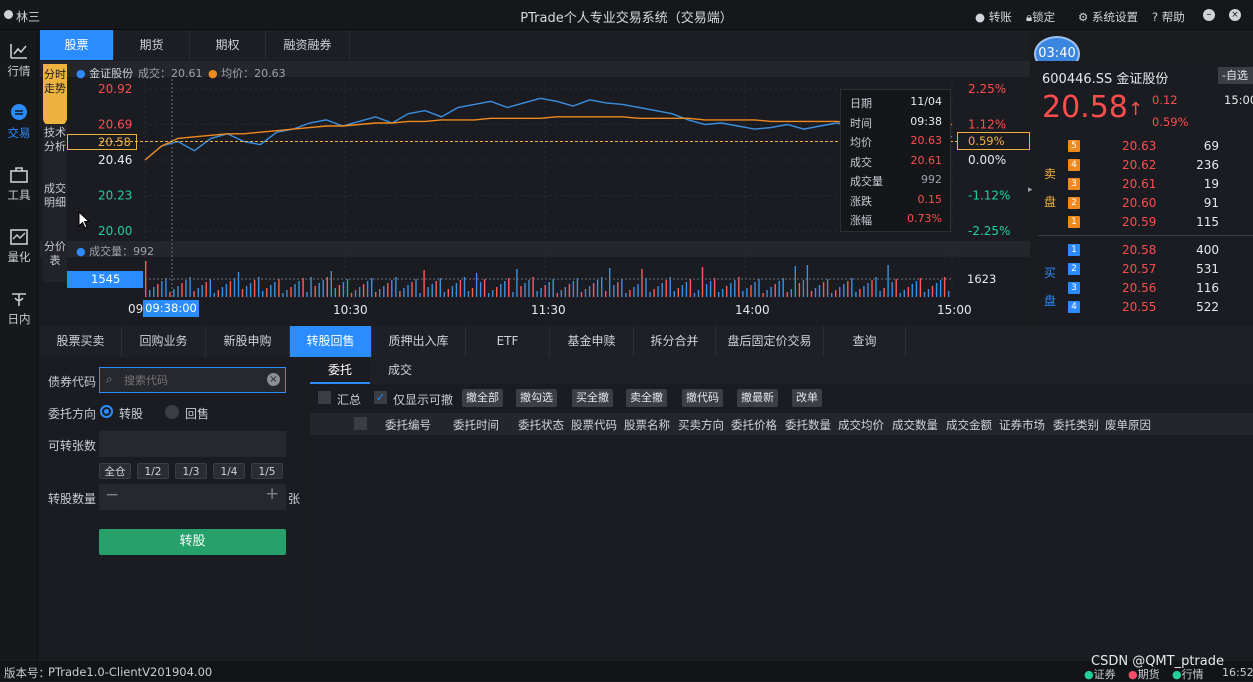 The width and height of the screenshot is (1253, 682). I want to click on ask-row: 1 20.59 115, so click(1143, 222).